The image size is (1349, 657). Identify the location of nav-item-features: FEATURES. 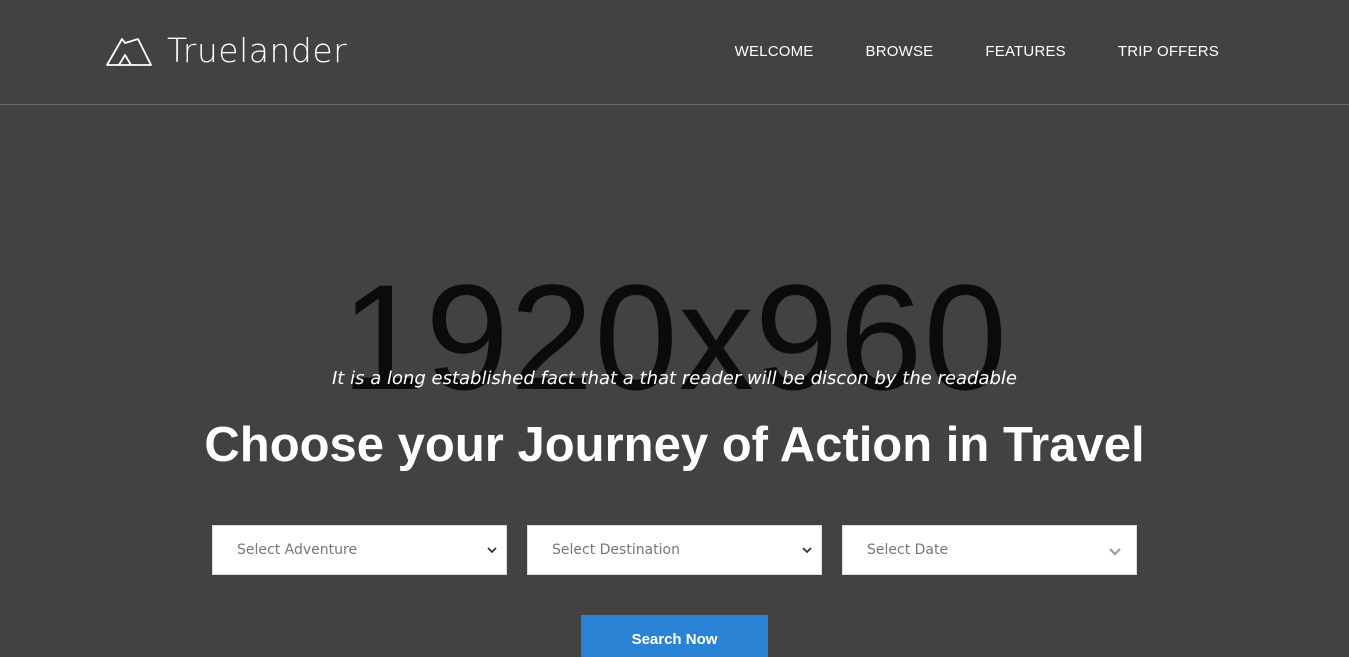
(1025, 52).